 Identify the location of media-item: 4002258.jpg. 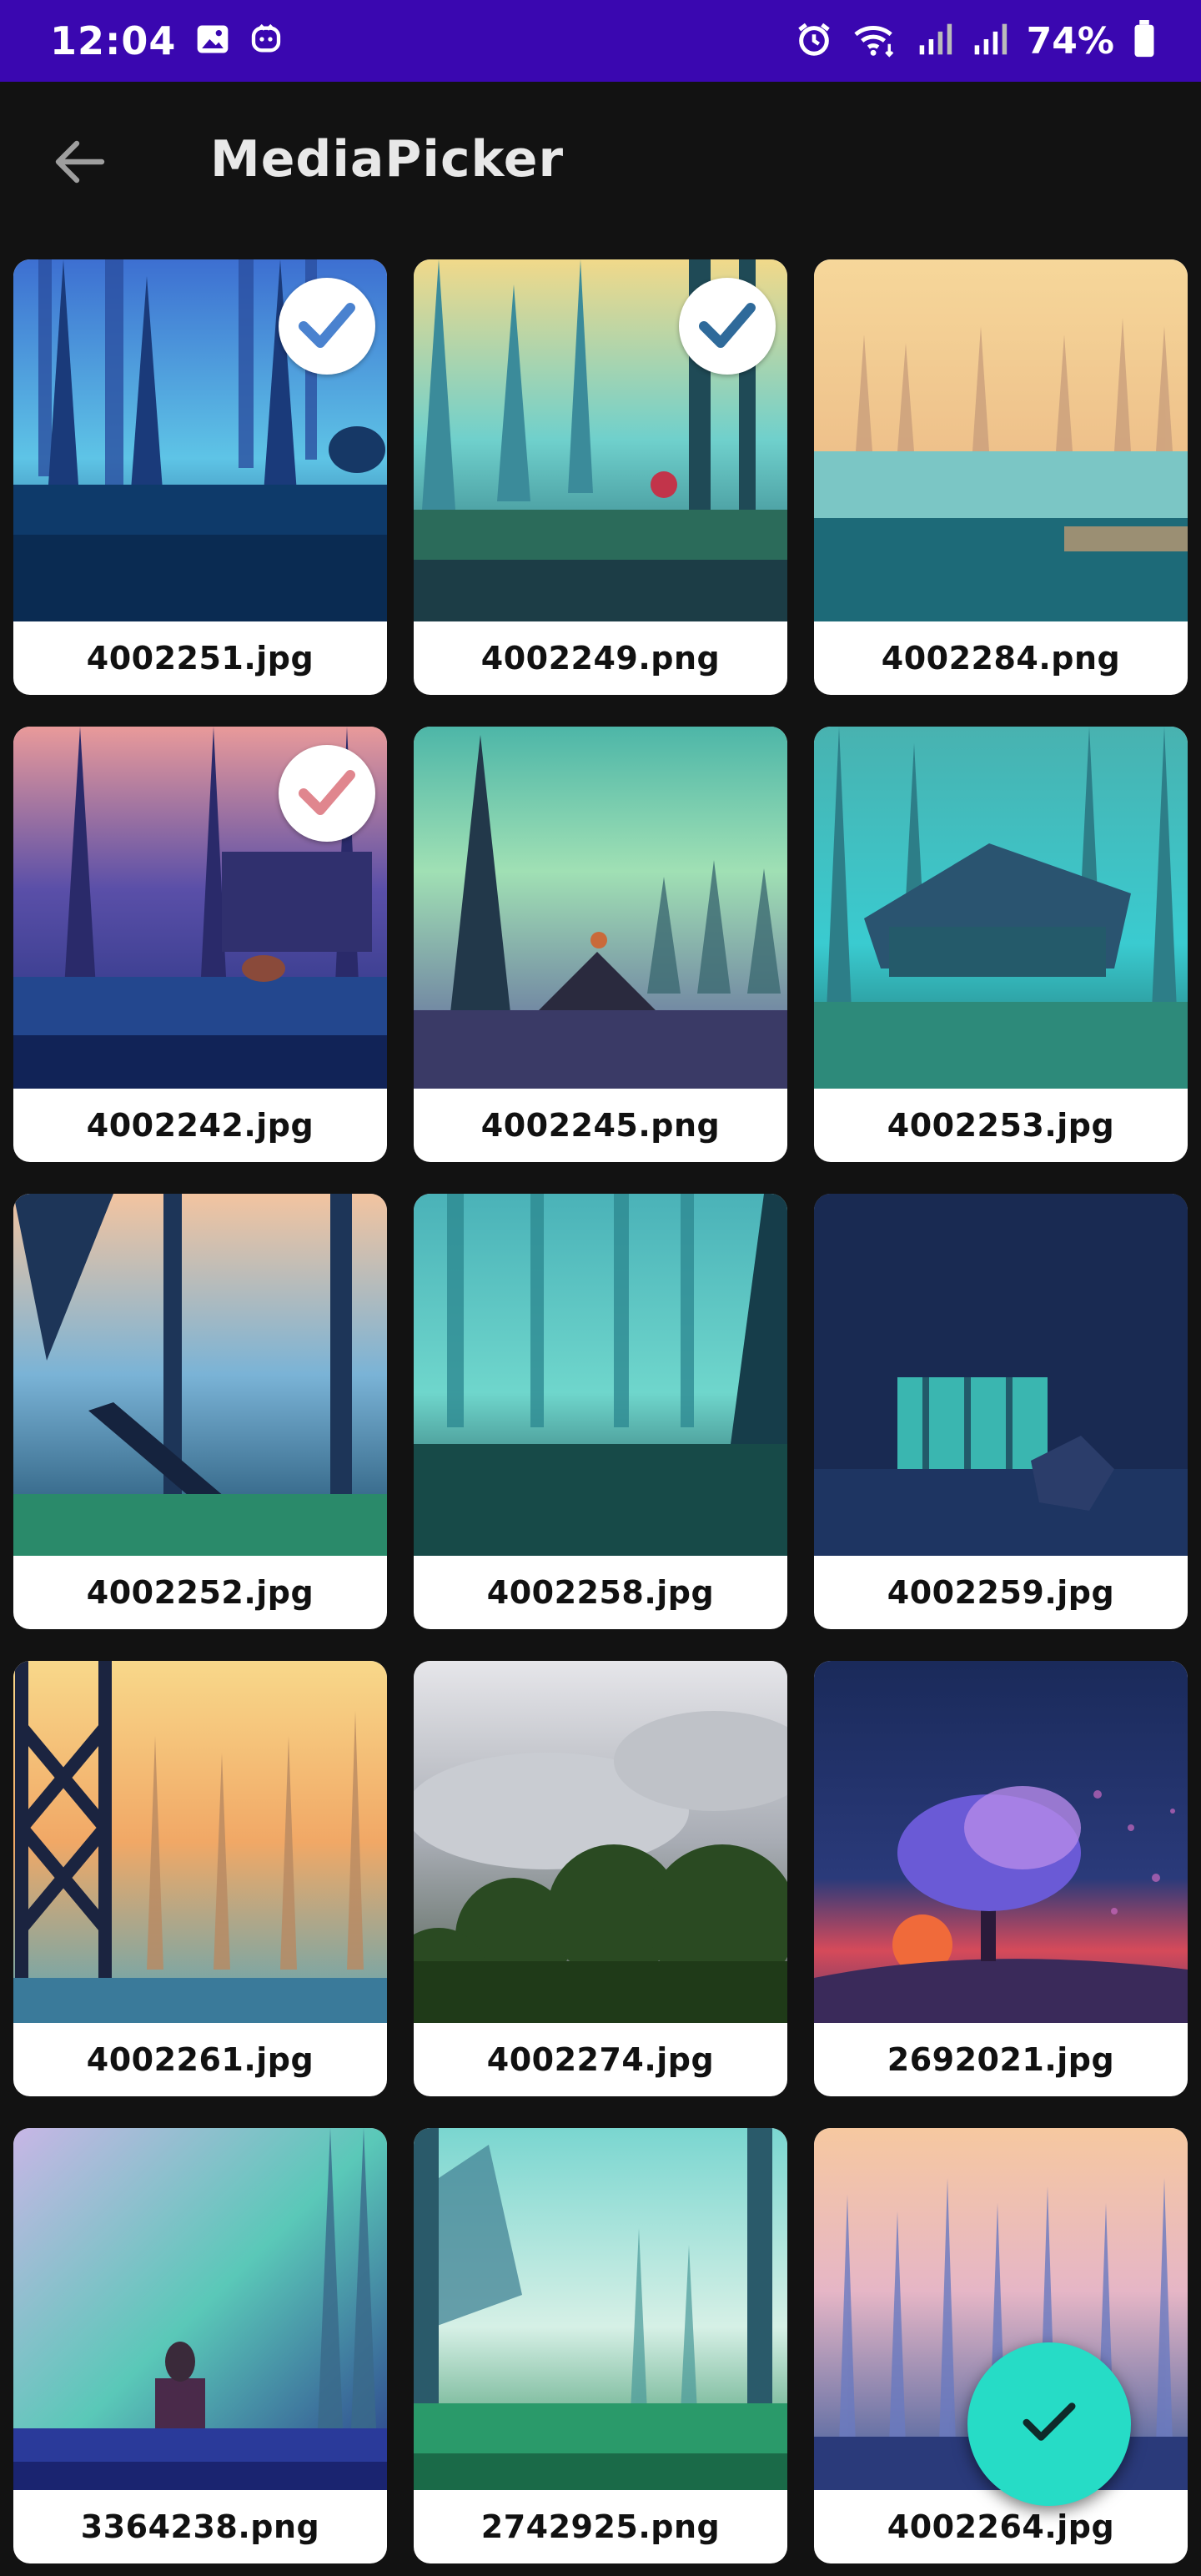
(601, 1411).